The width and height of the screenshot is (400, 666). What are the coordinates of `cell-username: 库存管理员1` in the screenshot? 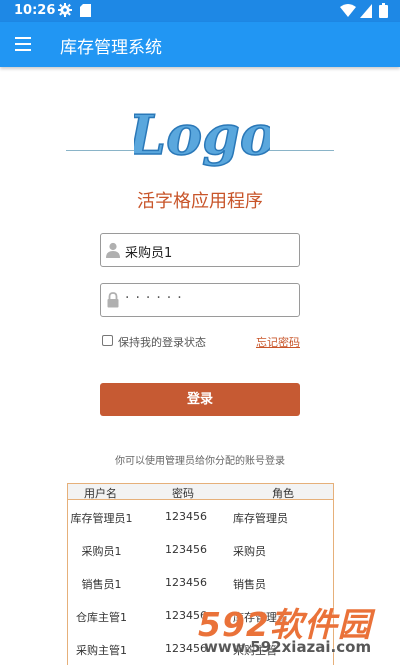 It's located at (101, 518).